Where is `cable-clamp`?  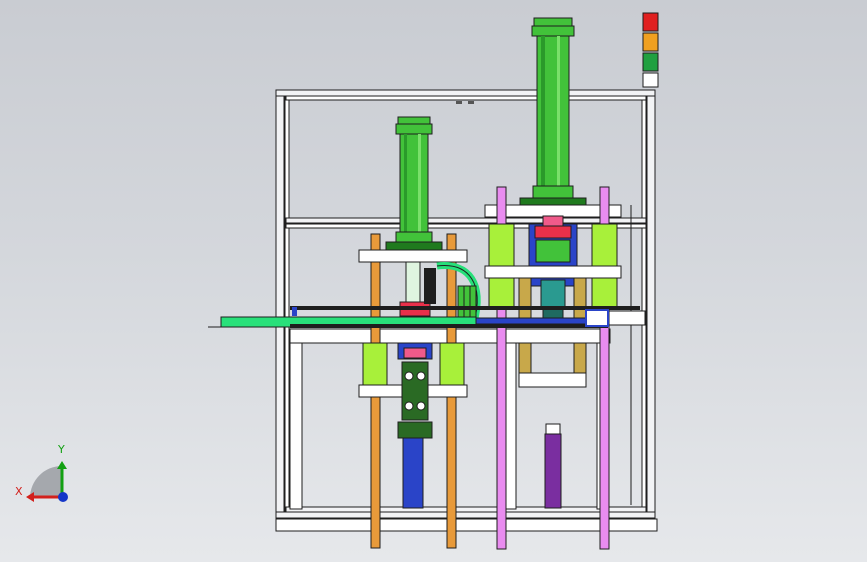
cable-clamp is located at coordinates (430, 286).